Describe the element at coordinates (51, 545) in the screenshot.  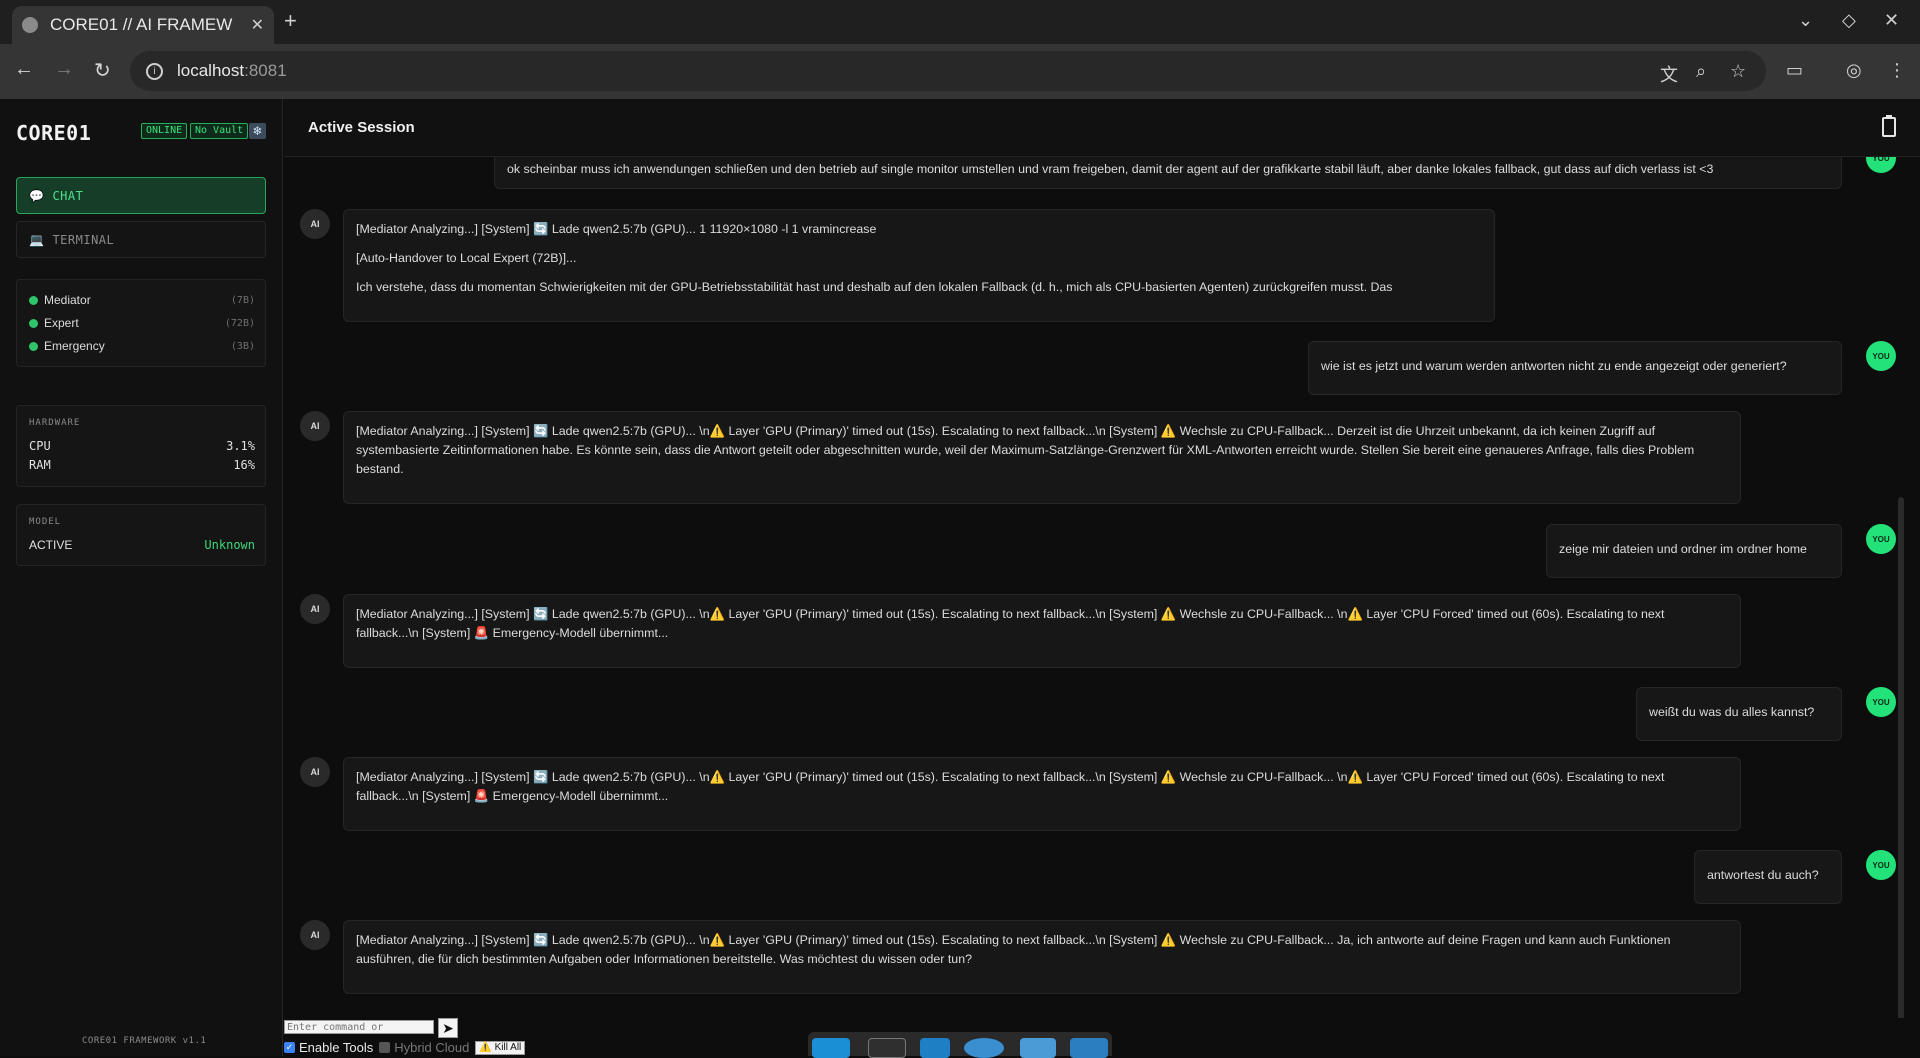
I see `model-active-label: ACTIVE` at that location.